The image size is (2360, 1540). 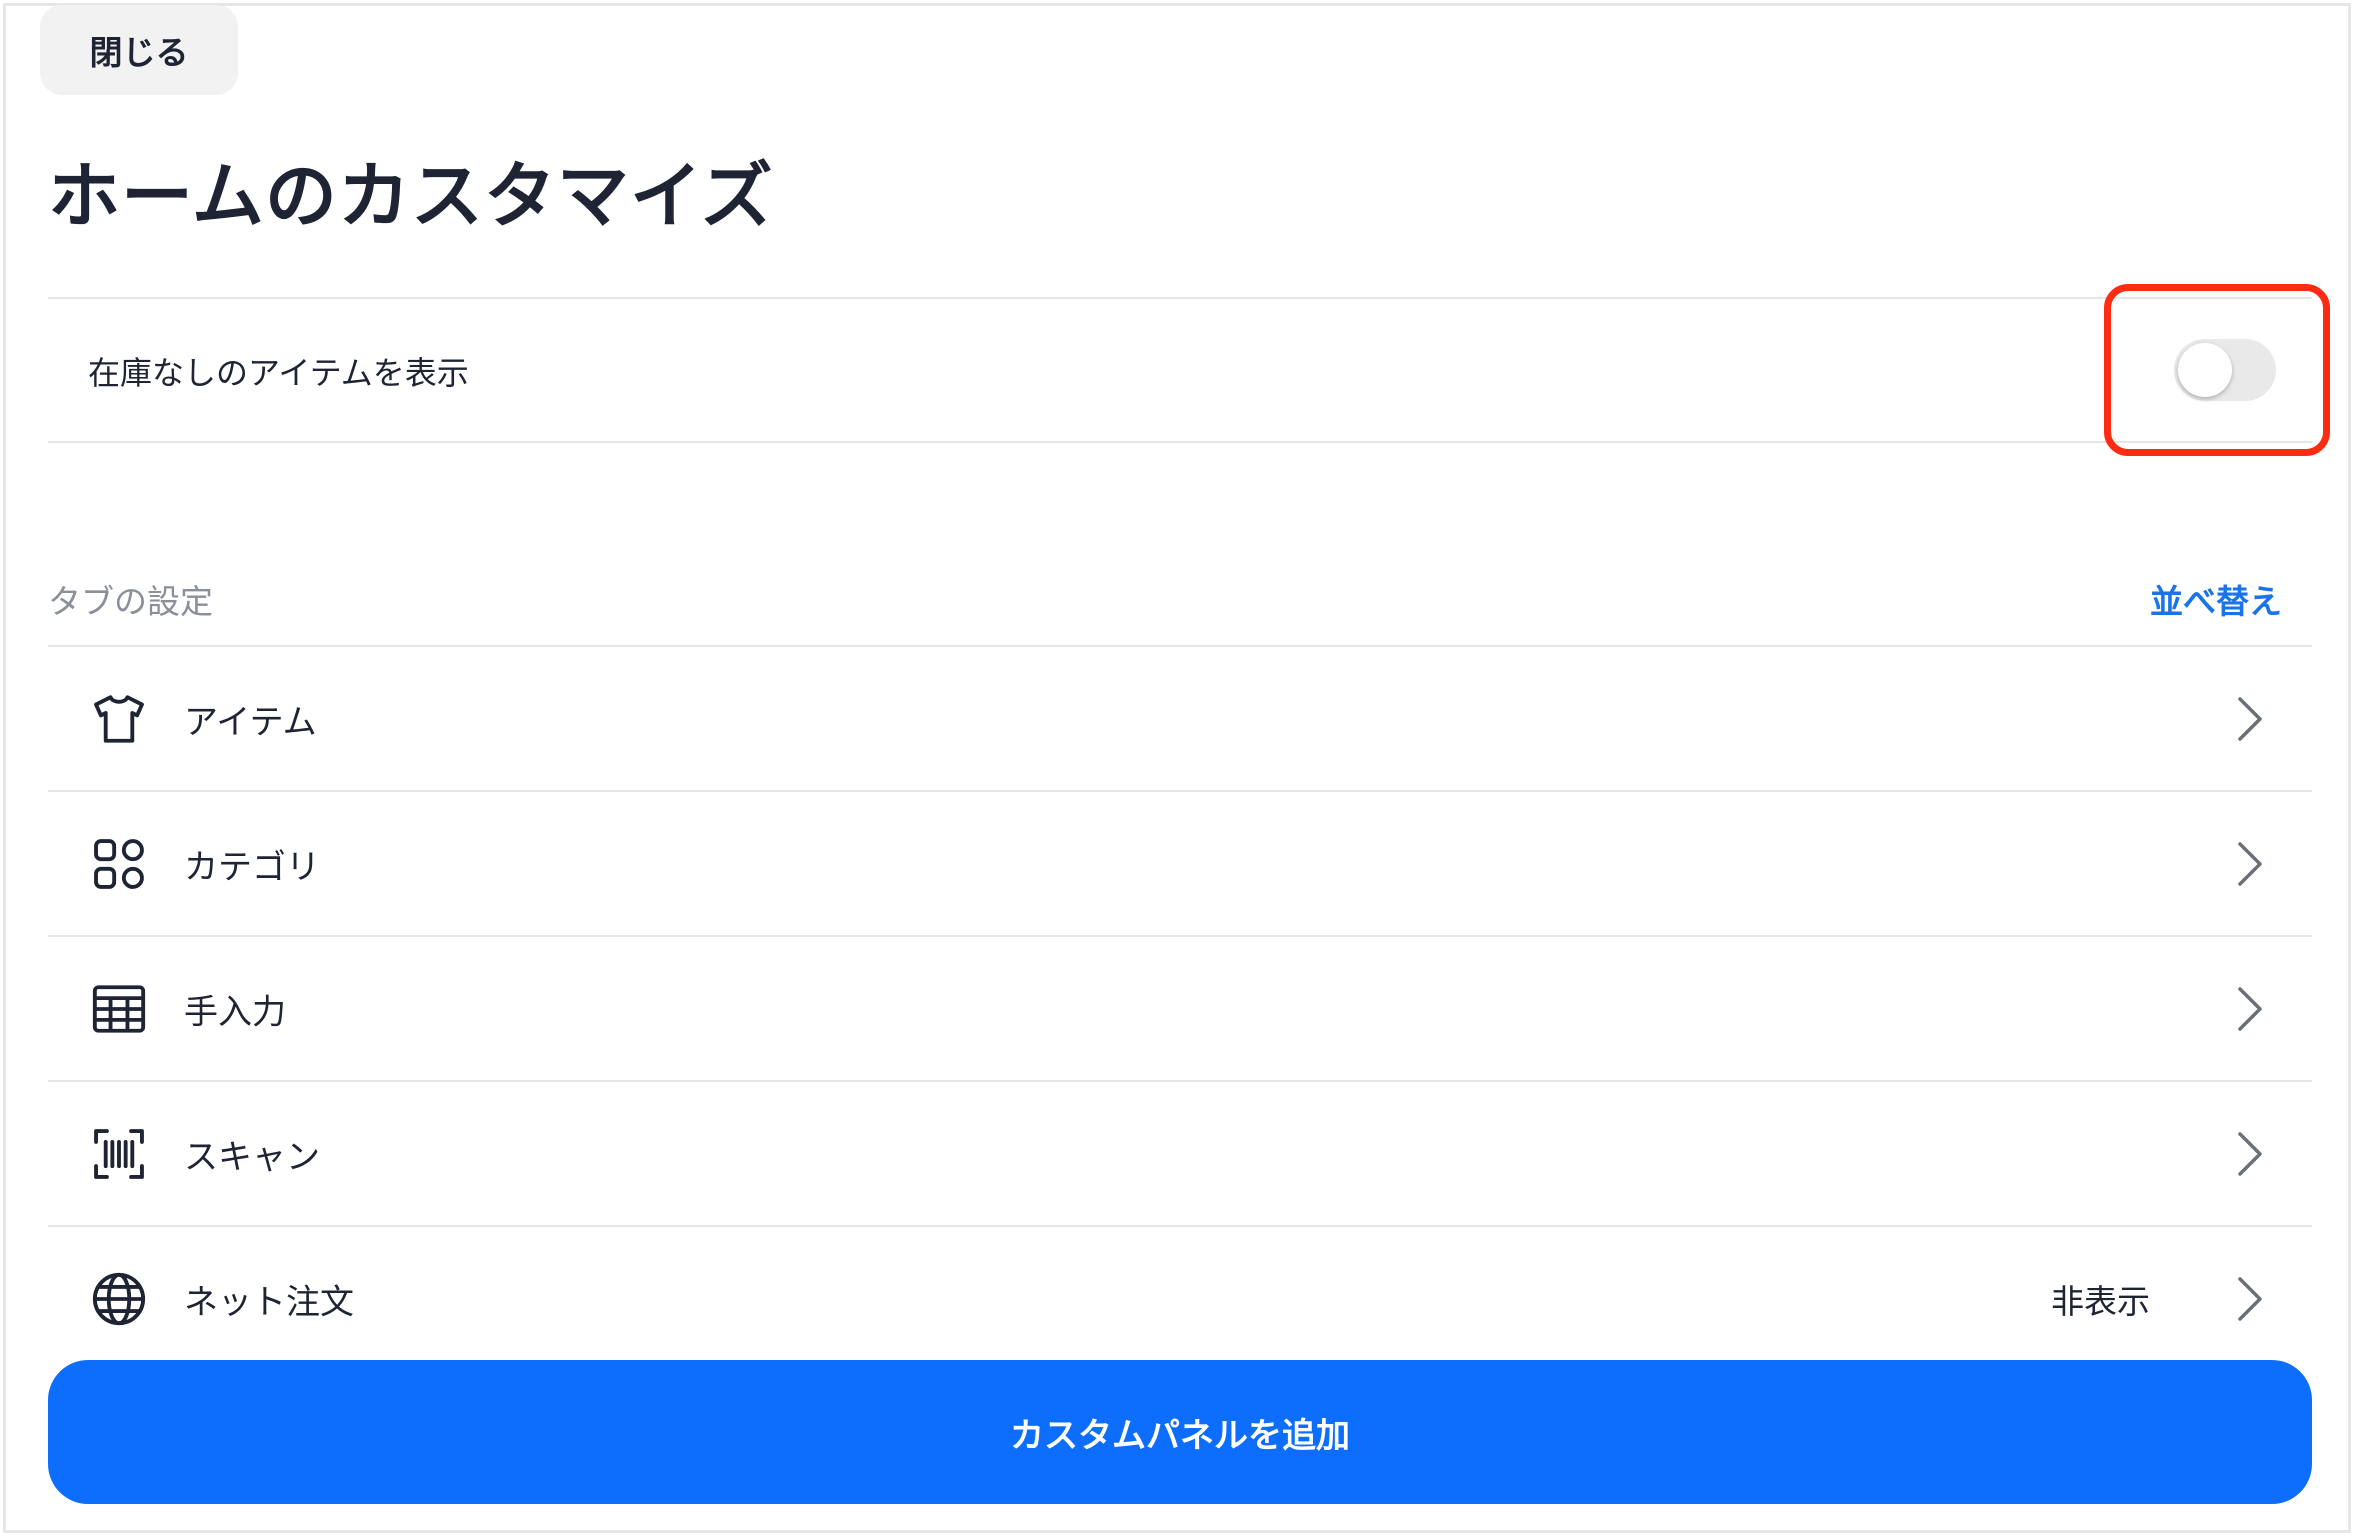 What do you see at coordinates (119, 718) in the screenshot?
I see `tshirt-icon` at bounding box center [119, 718].